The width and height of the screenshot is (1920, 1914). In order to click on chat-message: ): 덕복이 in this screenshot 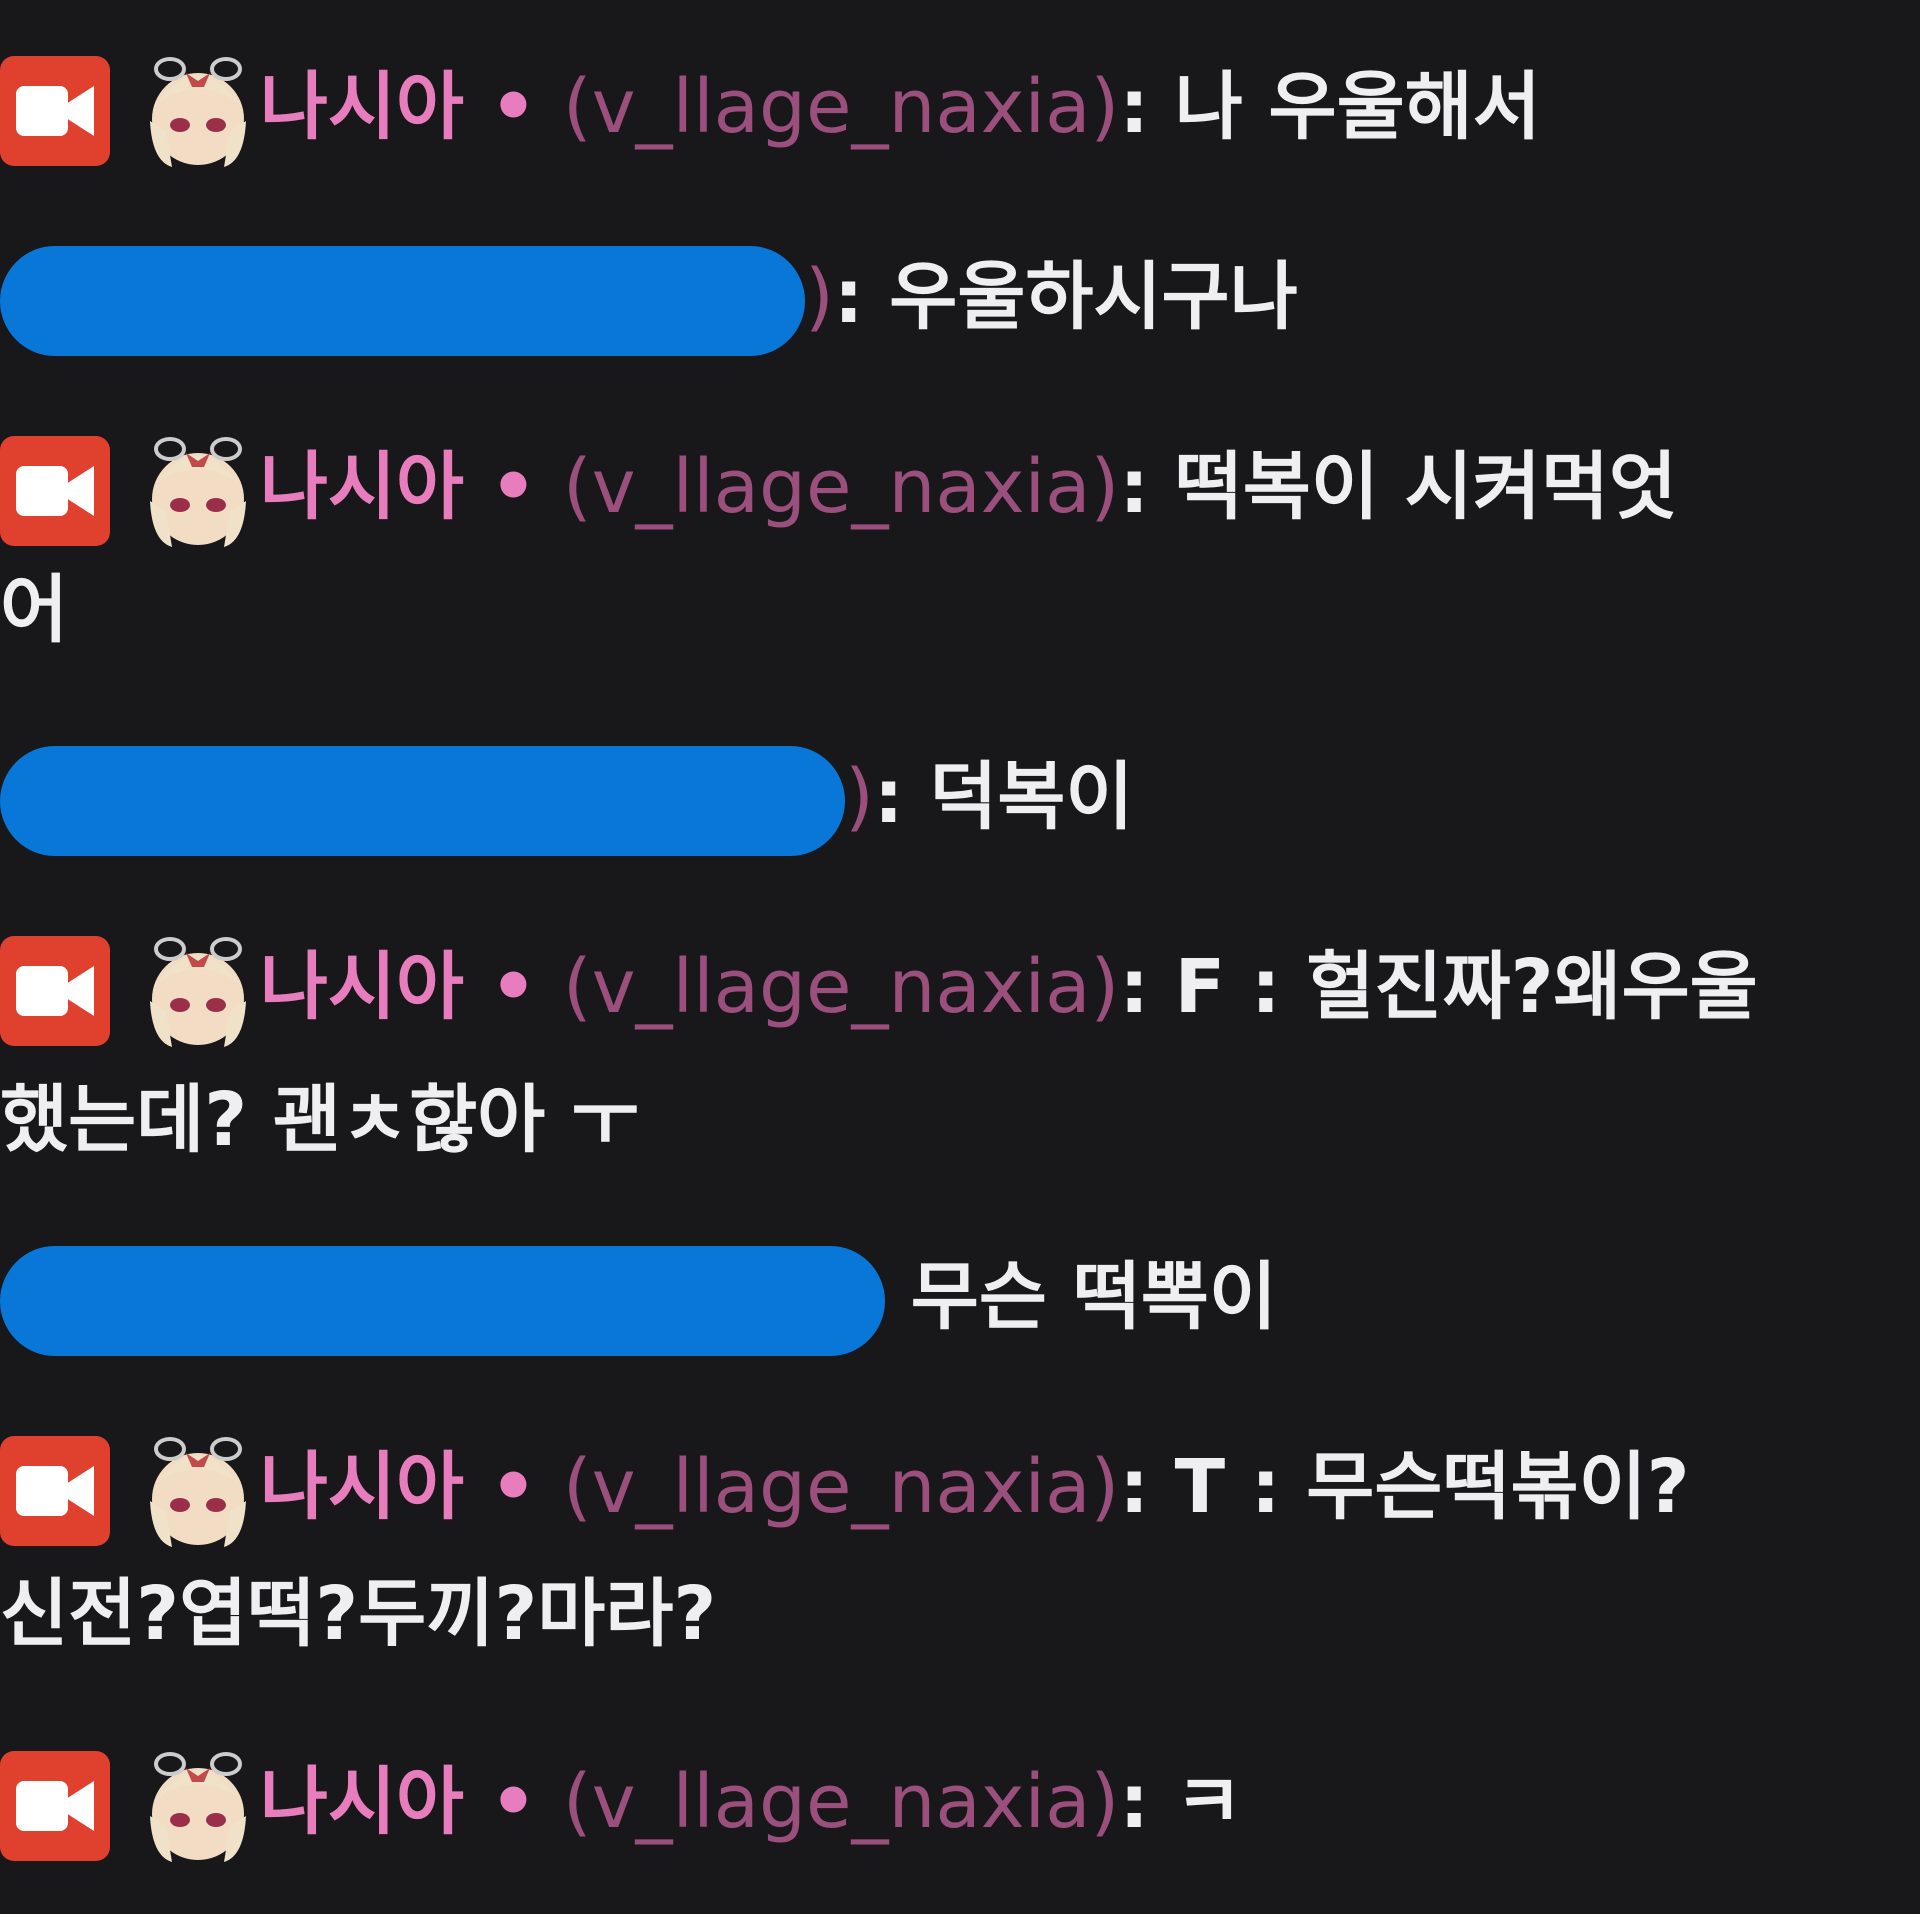, I will do `click(950, 797)`.